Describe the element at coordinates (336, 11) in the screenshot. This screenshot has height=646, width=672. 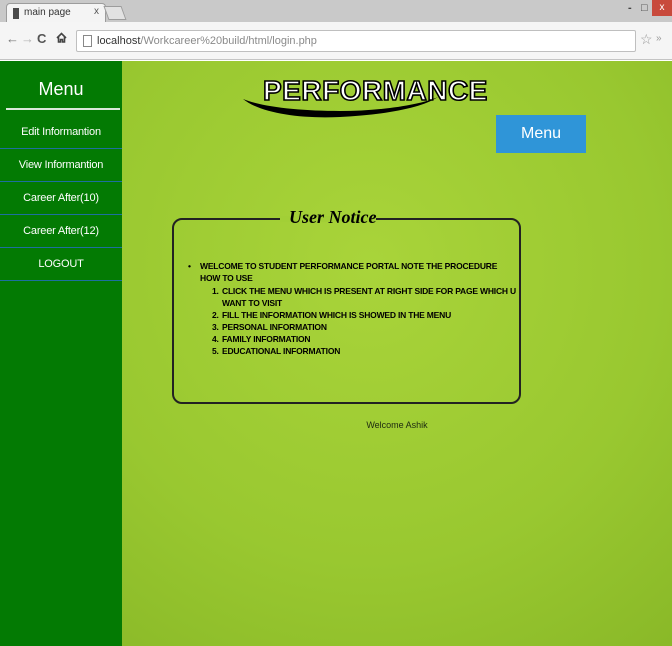
I see `browser-tab-bar: main page x - □ x` at that location.